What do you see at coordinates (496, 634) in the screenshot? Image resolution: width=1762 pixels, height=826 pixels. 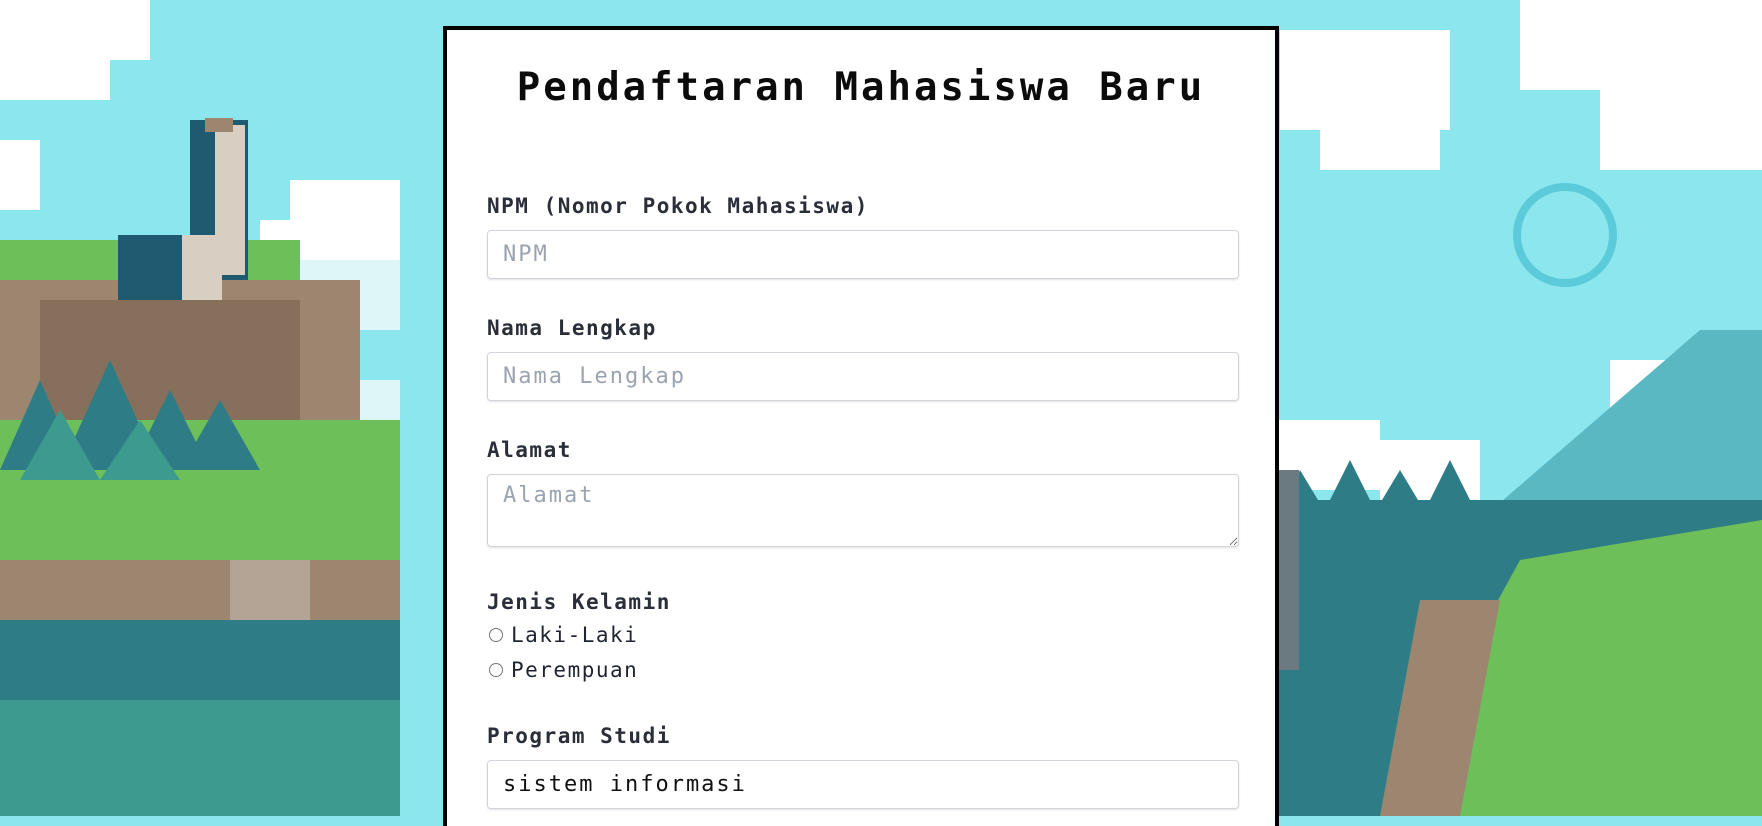 I see `gender-radio-male` at bounding box center [496, 634].